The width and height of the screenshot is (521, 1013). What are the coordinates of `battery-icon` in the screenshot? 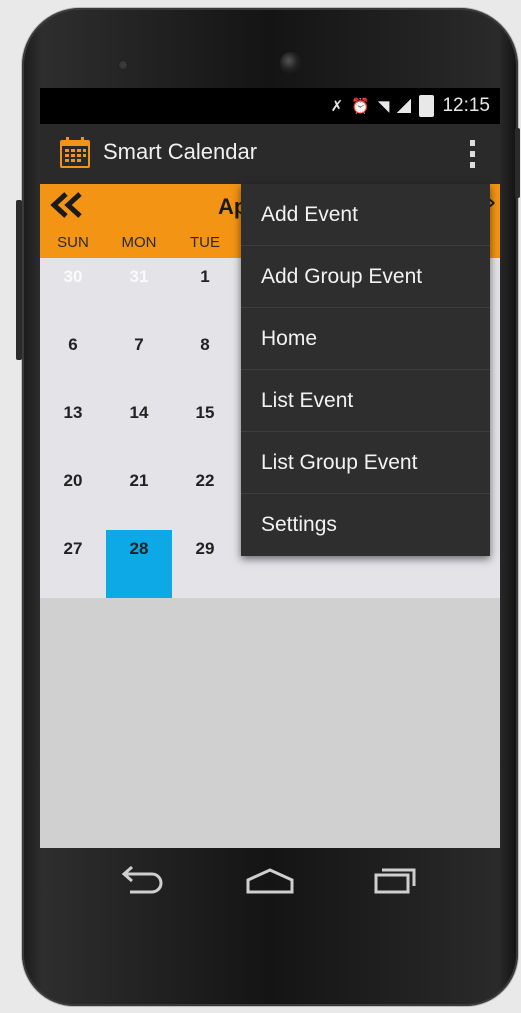 It's located at (427, 106).